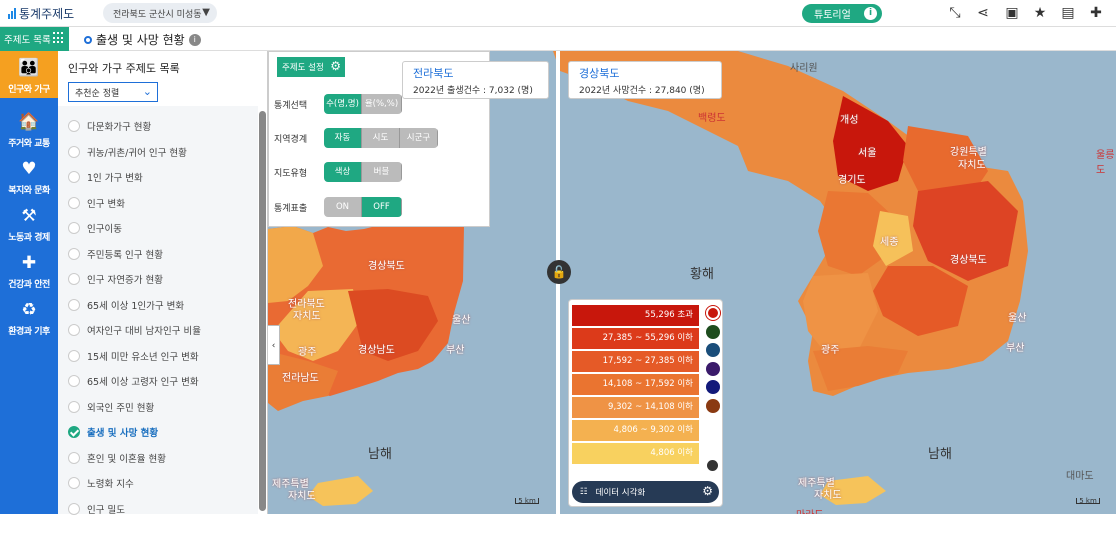  What do you see at coordinates (134, 330) in the screenshot?
I see `topic-item: 여자인구 대비 남자인구 비율` at bounding box center [134, 330].